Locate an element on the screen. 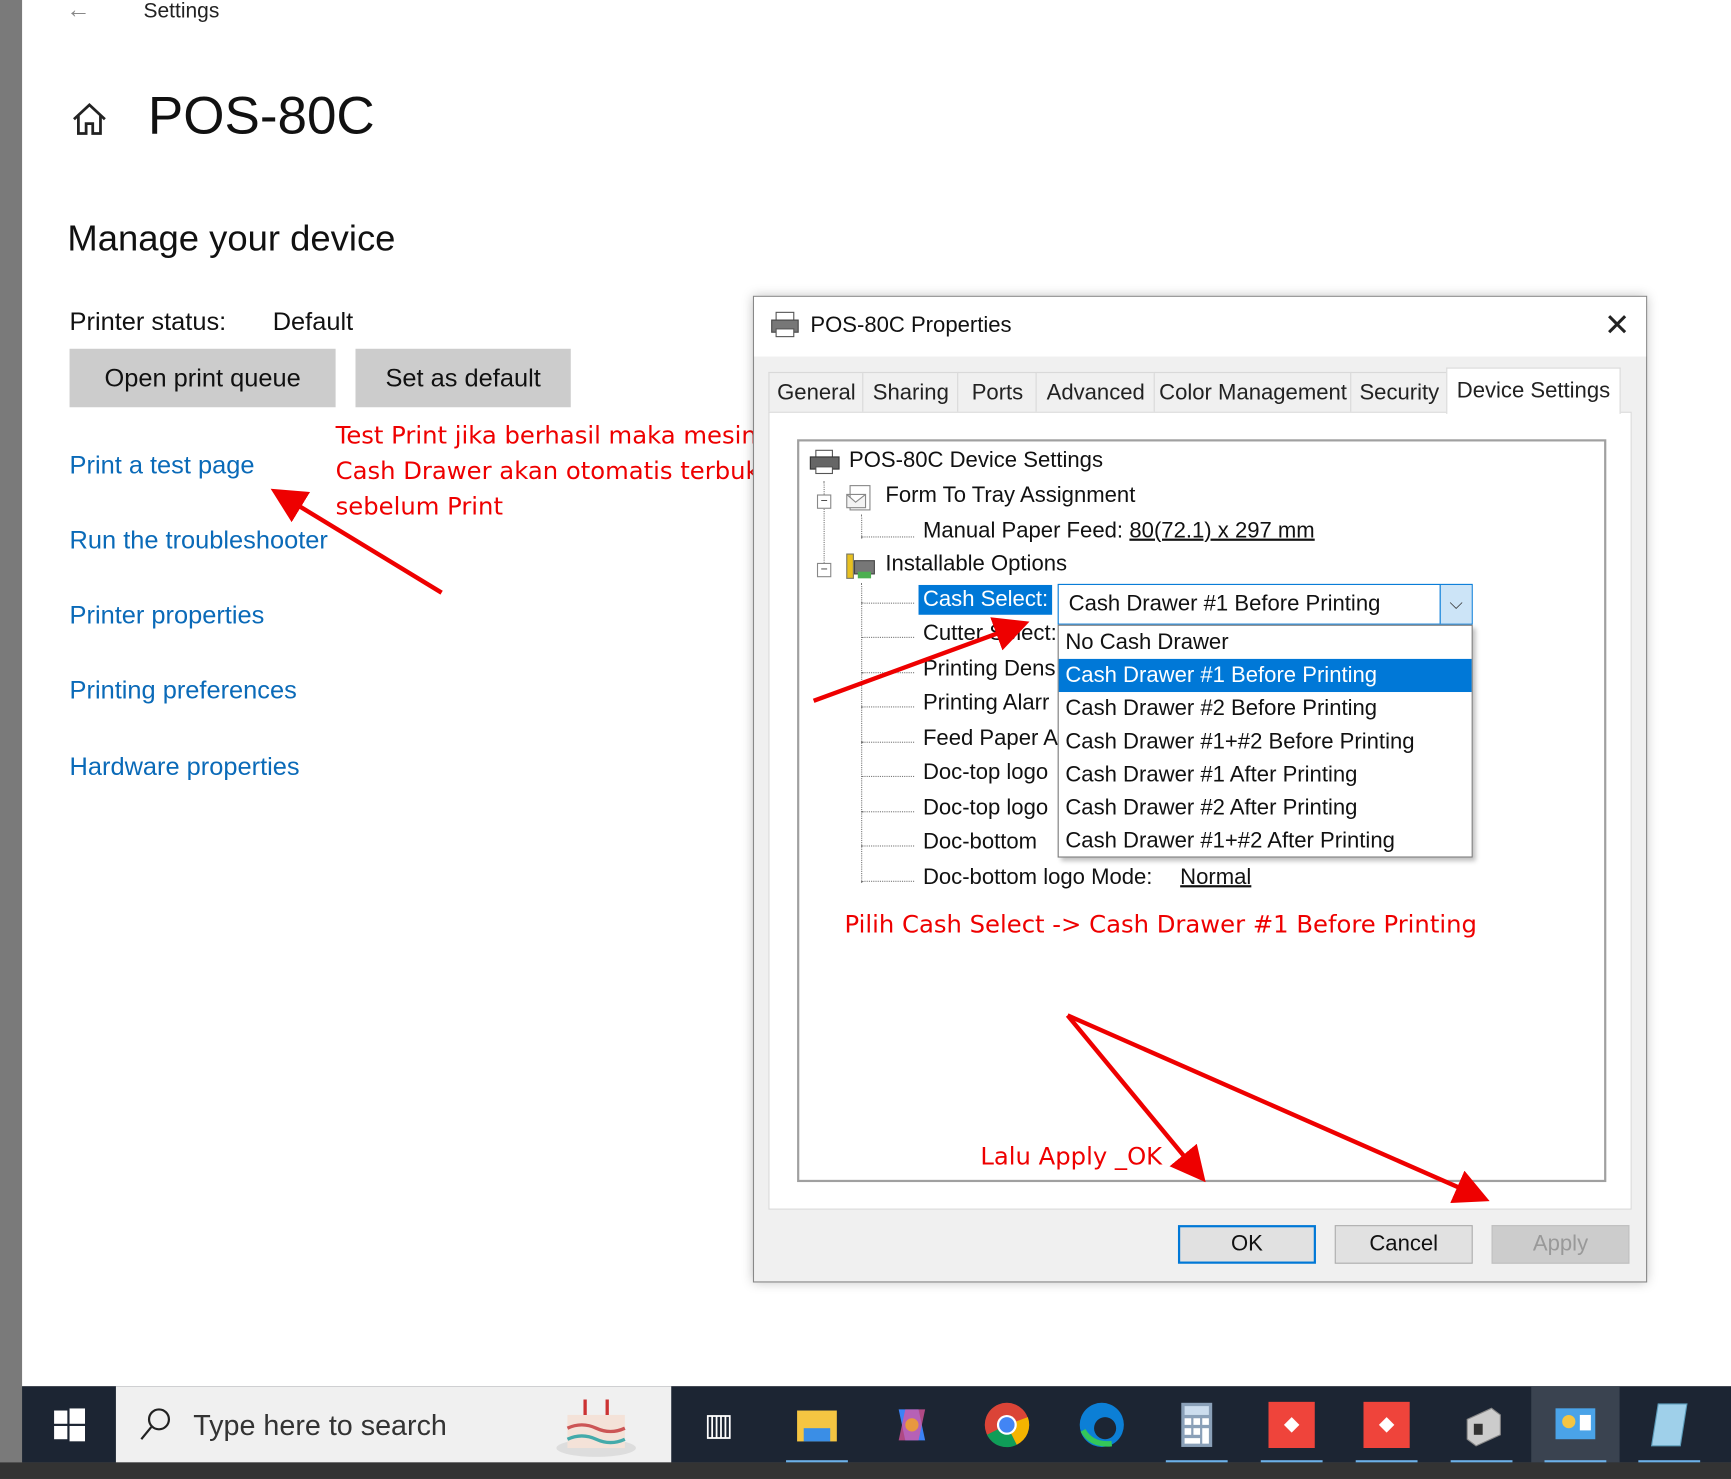  print-test-page-link: Print a test page is located at coordinates (162, 465).